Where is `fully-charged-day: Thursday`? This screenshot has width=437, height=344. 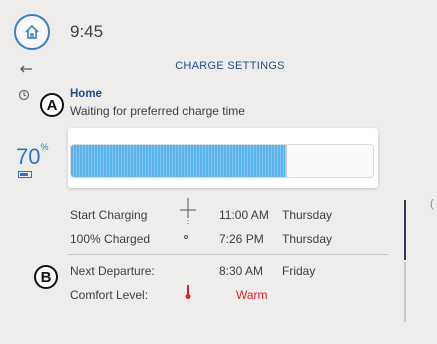 fully-charged-day: Thursday is located at coordinates (307, 239).